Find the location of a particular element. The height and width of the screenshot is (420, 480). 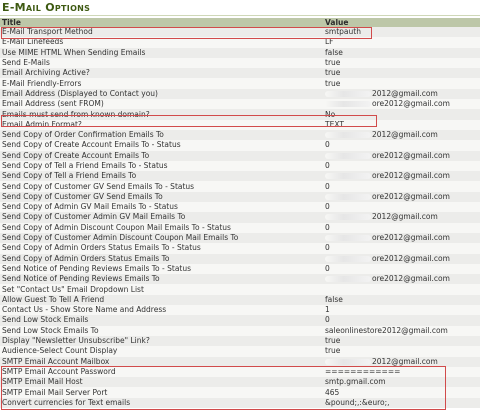

table-row: Send Low Stock Emails 0 is located at coordinates (240, 320).